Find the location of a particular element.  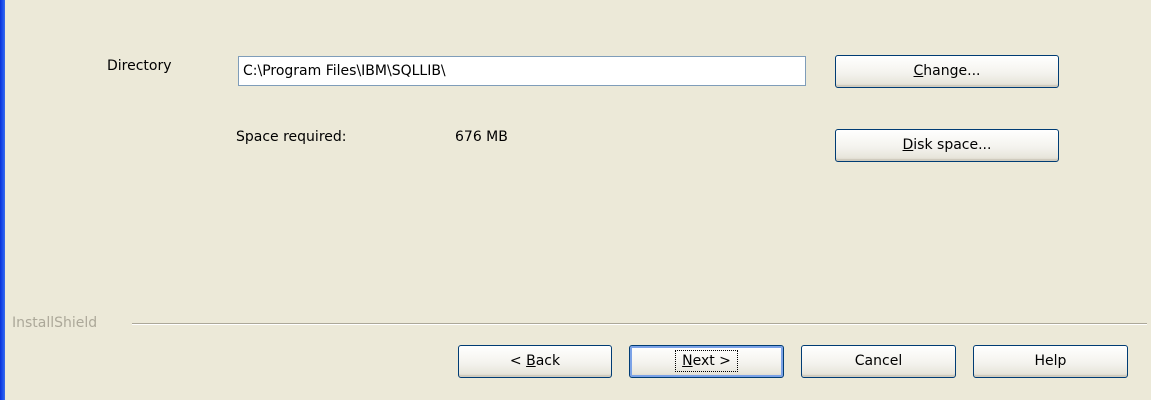

space-required-label: Space required: is located at coordinates (291, 137).